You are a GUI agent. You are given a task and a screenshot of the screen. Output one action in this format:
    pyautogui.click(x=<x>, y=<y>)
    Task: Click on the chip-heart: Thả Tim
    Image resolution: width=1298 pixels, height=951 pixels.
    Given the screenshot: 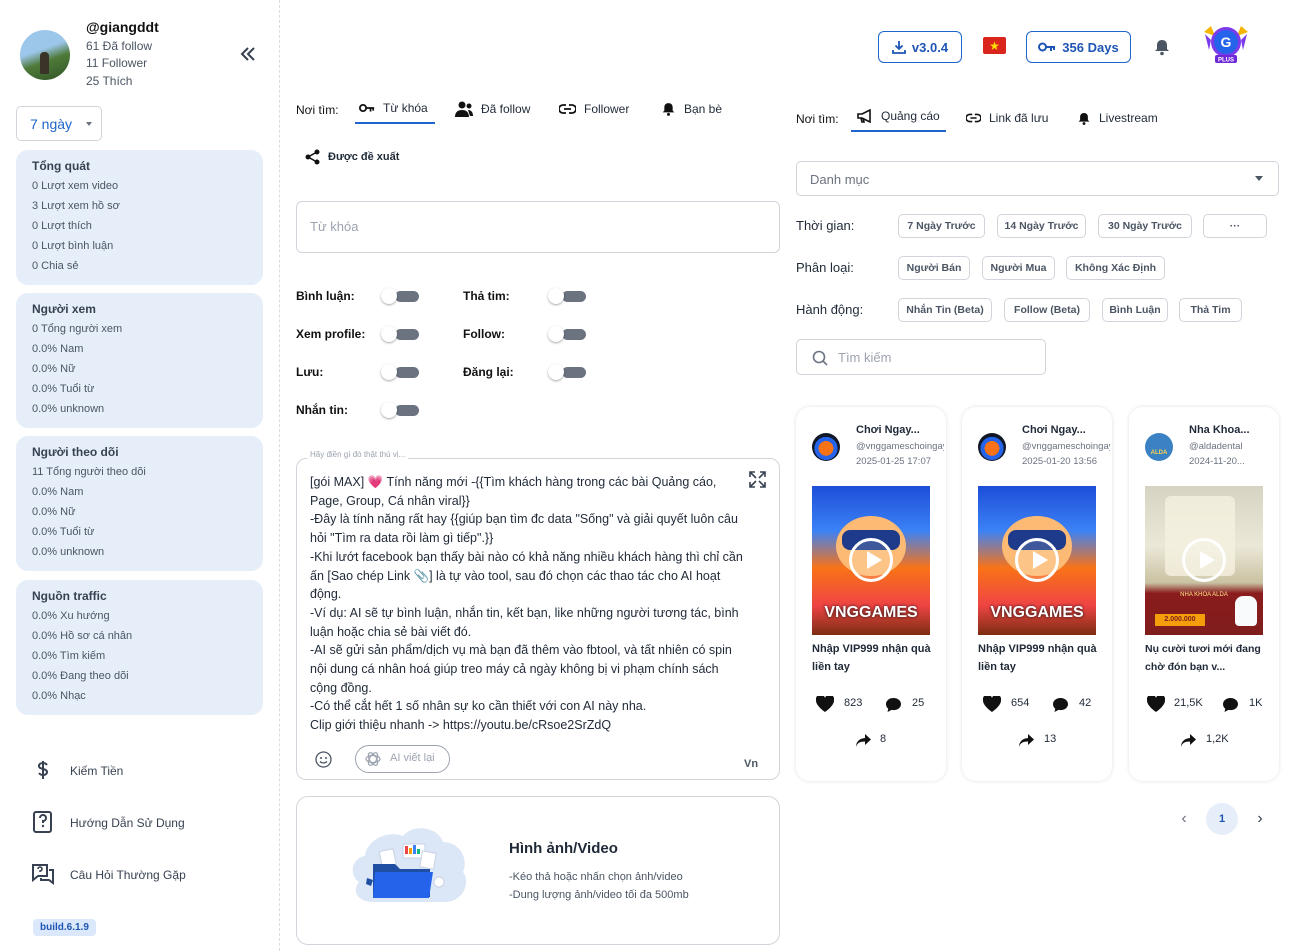 What is the action you would take?
    pyautogui.click(x=1210, y=310)
    